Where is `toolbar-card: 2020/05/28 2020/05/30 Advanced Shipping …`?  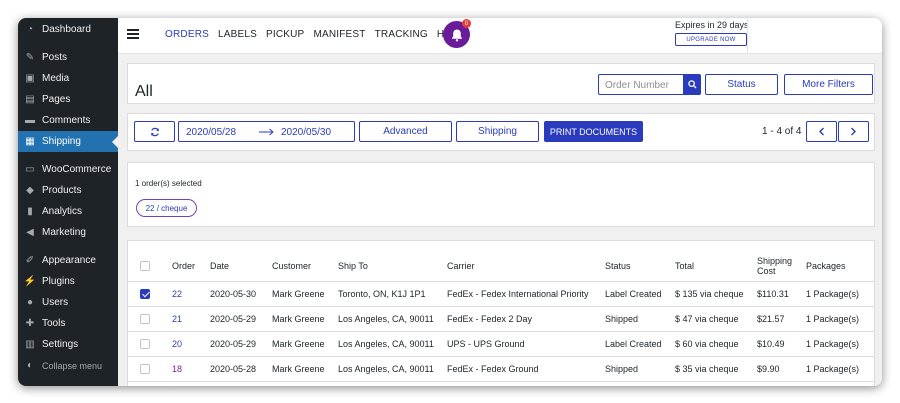
toolbar-card: 2020/05/28 2020/05/30 Advanced Shipping … is located at coordinates (501, 132).